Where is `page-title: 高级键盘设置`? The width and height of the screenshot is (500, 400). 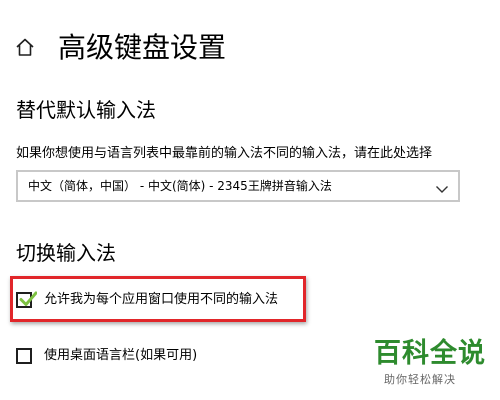 page-title: 高级键盘设置 is located at coordinates (142, 47).